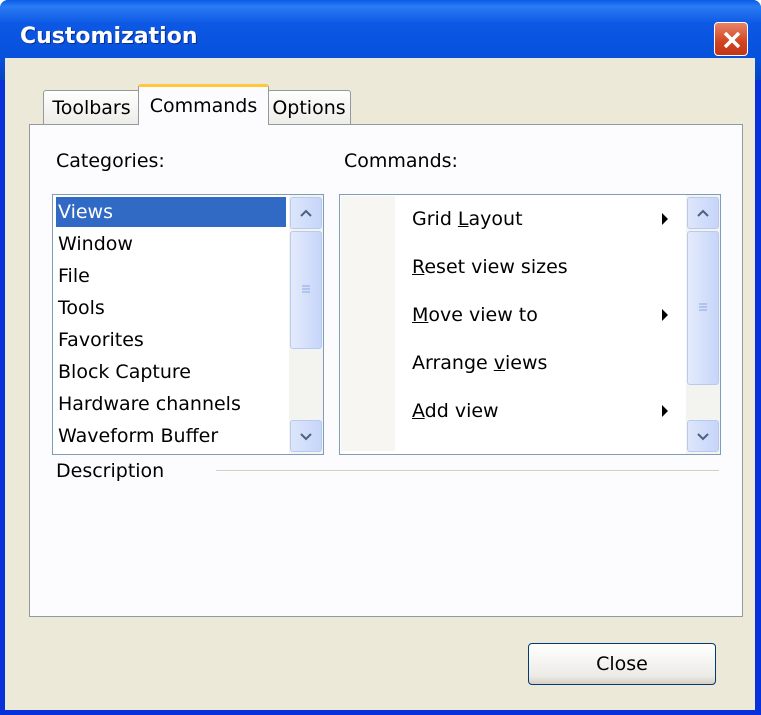 The image size is (761, 715). What do you see at coordinates (467, 471) in the screenshot?
I see `description-divider` at bounding box center [467, 471].